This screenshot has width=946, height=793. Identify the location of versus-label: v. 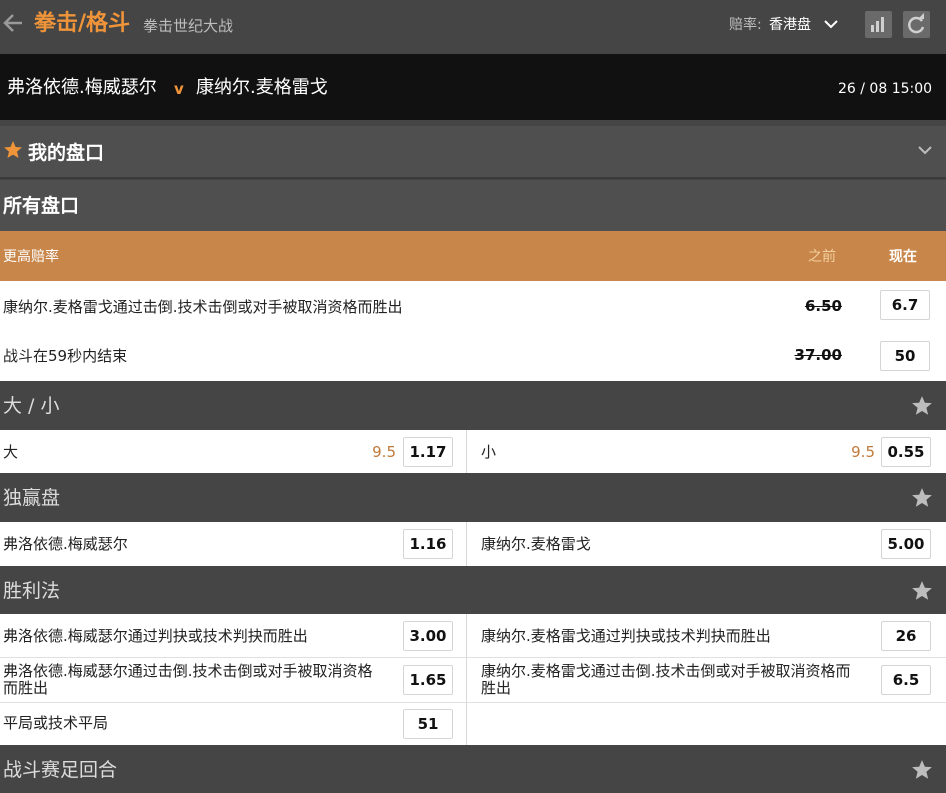
(179, 89).